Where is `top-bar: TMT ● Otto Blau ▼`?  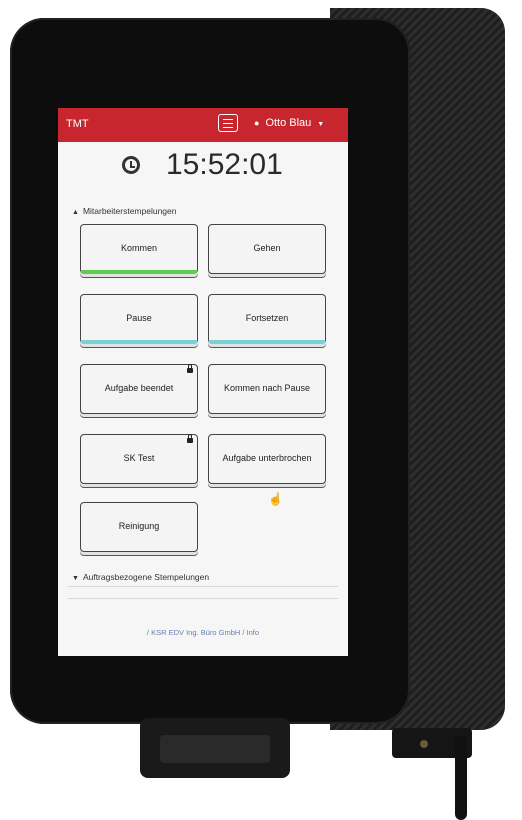
top-bar: TMT ● Otto Blau ▼ is located at coordinates (203, 125).